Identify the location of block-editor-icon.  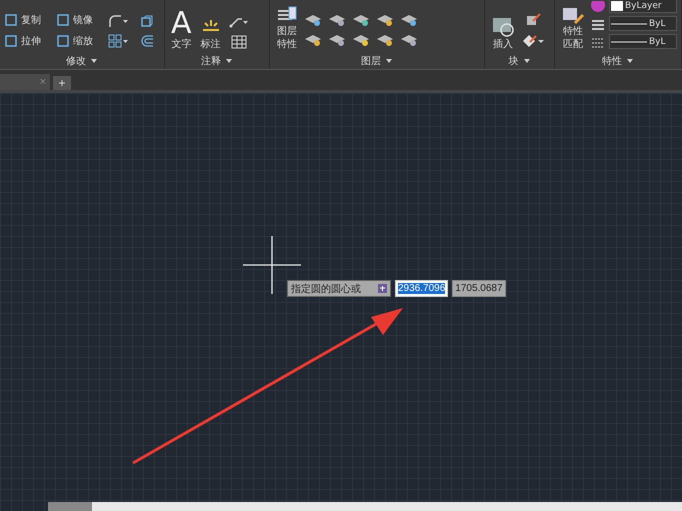
(533, 19).